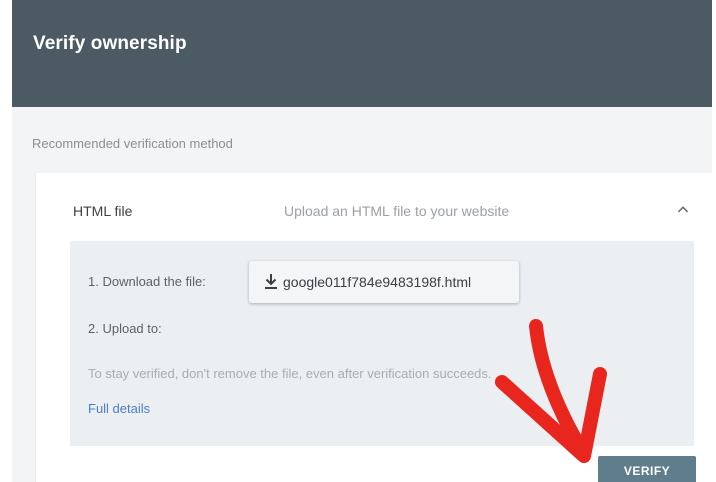 The width and height of the screenshot is (716, 482). What do you see at coordinates (125, 328) in the screenshot?
I see `upload-step-label: 2. Upload to:` at bounding box center [125, 328].